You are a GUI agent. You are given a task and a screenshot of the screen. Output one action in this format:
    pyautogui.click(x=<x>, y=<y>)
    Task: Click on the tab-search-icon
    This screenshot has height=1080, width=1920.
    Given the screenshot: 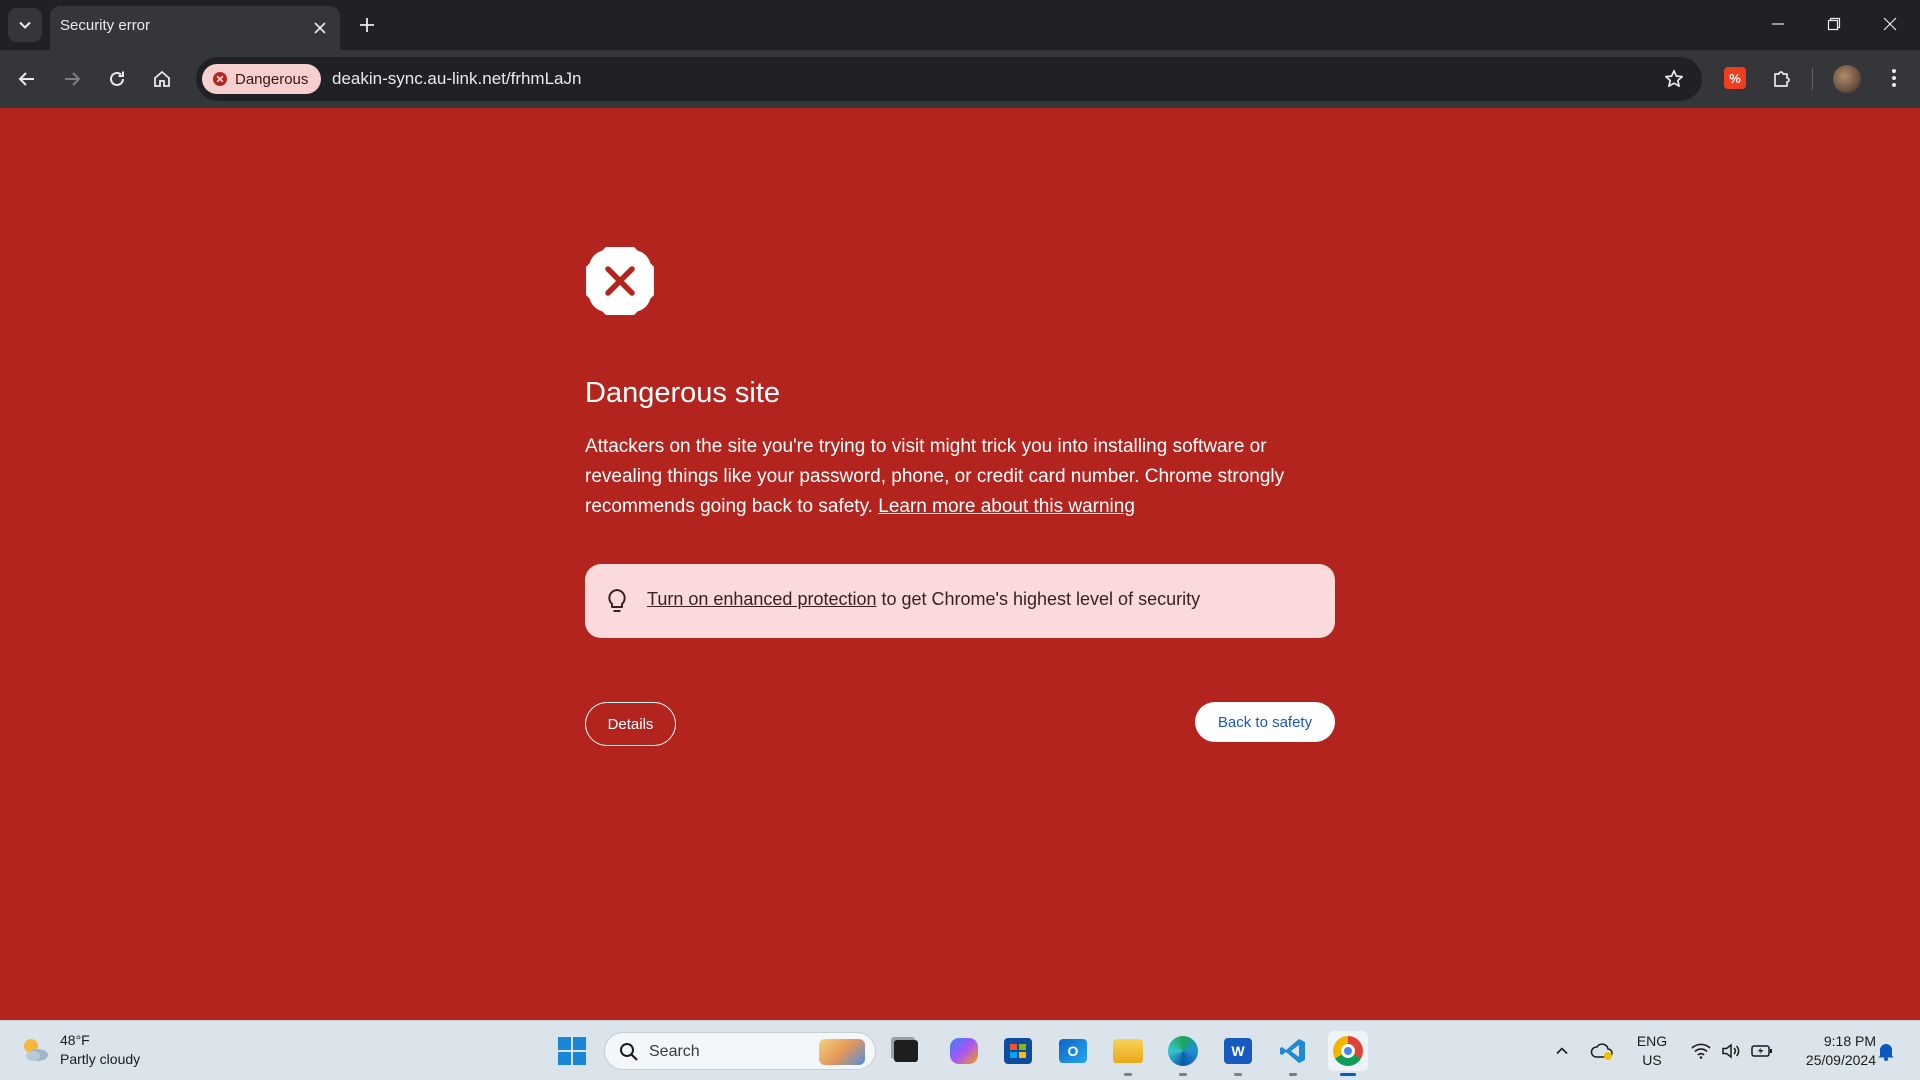 What is the action you would take?
    pyautogui.click(x=25, y=25)
    